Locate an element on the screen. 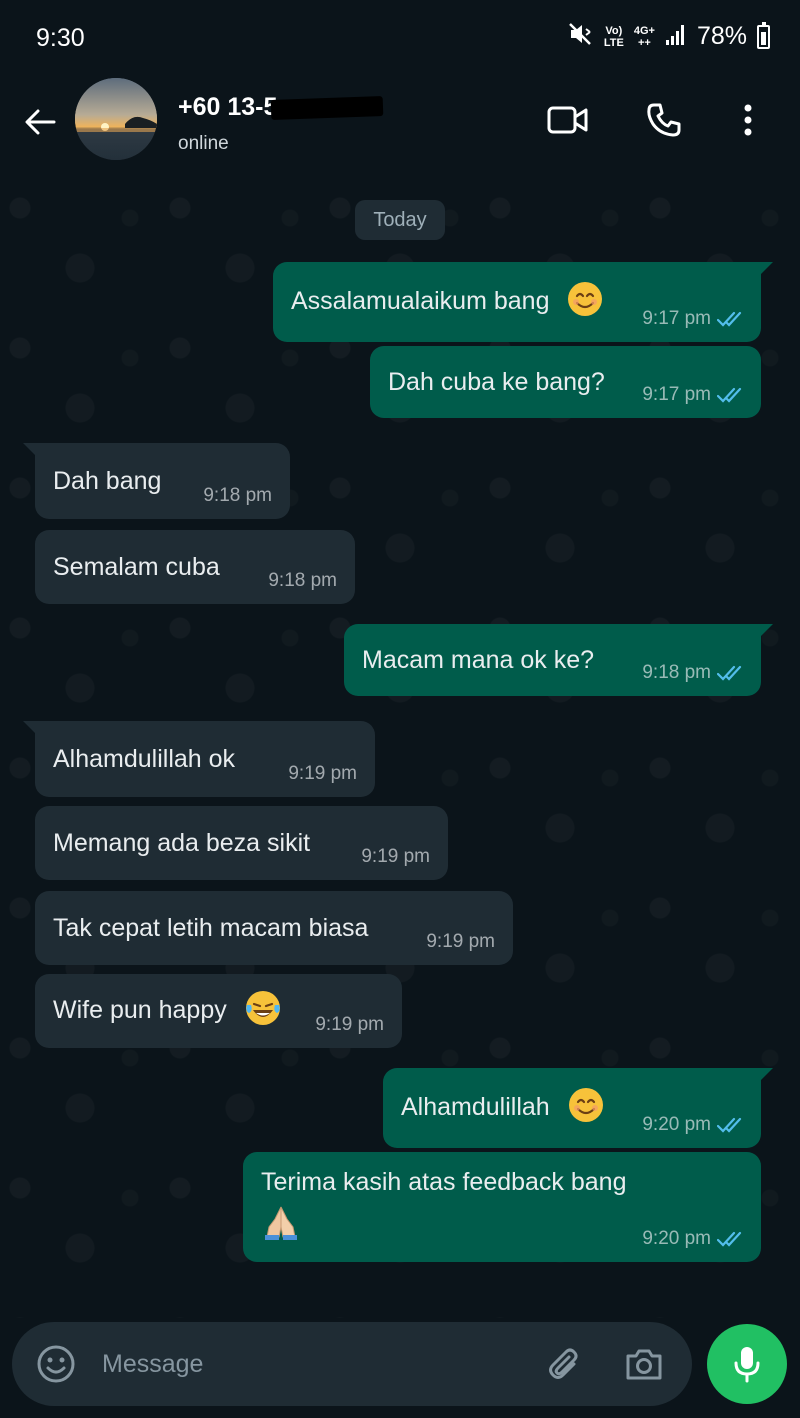  message-text-content: Alhamdulillah is located at coordinates (475, 1106).